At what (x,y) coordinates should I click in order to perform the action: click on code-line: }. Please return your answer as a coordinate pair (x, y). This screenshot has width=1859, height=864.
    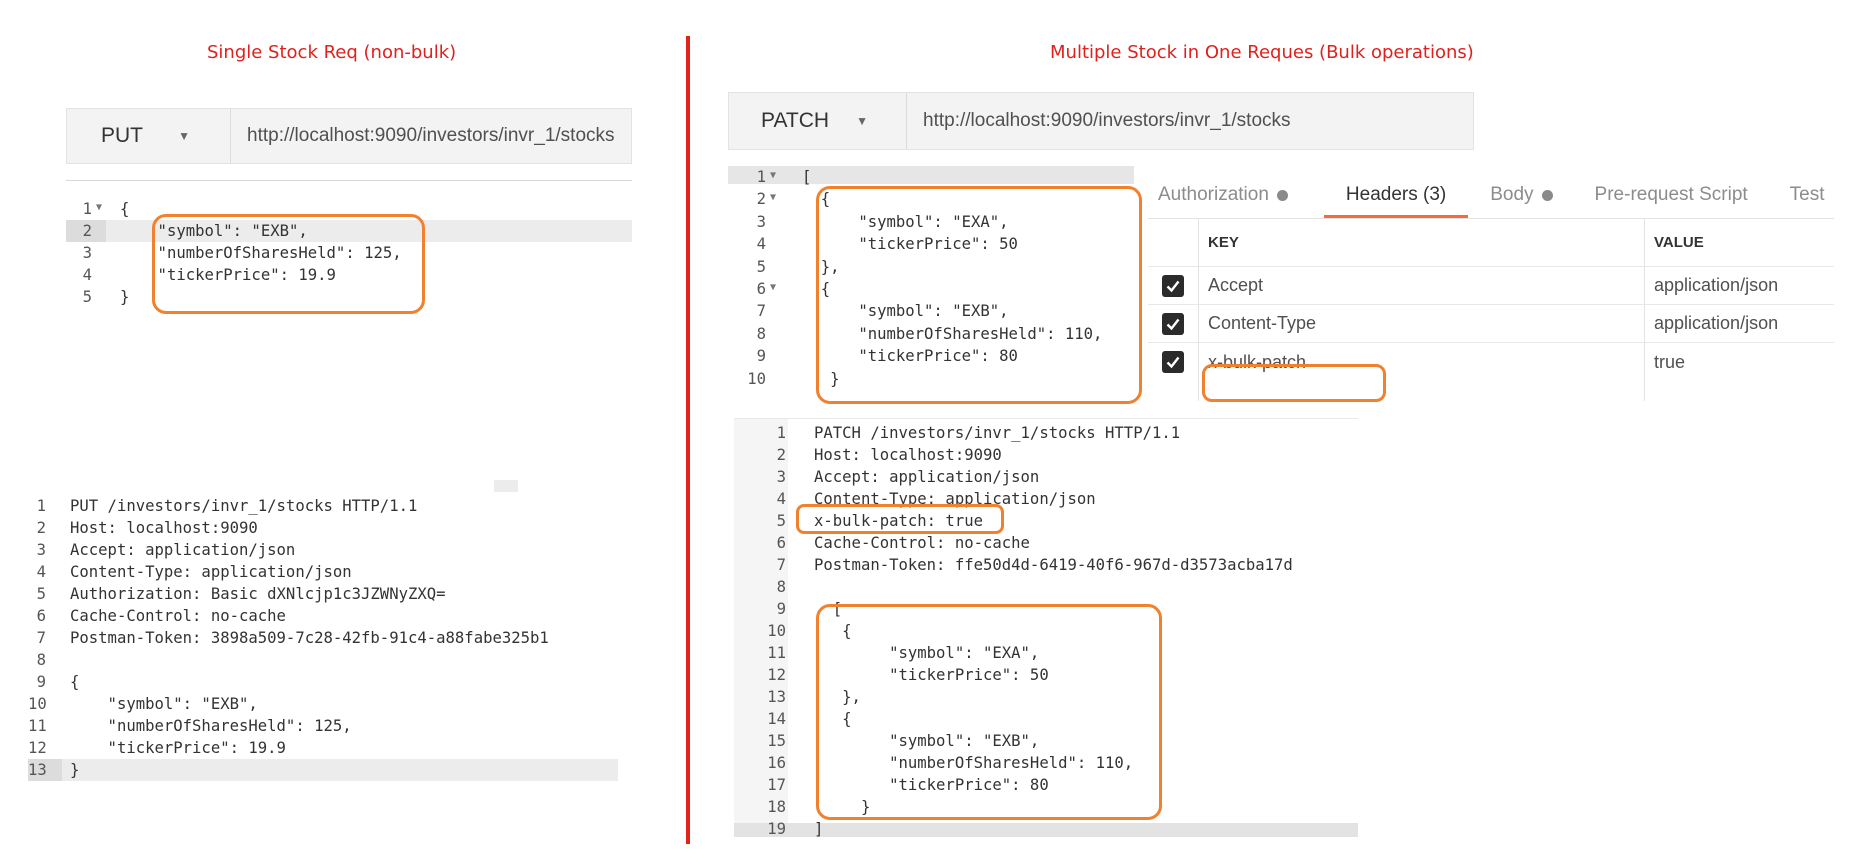
    Looking at the image, I should click on (125, 297).